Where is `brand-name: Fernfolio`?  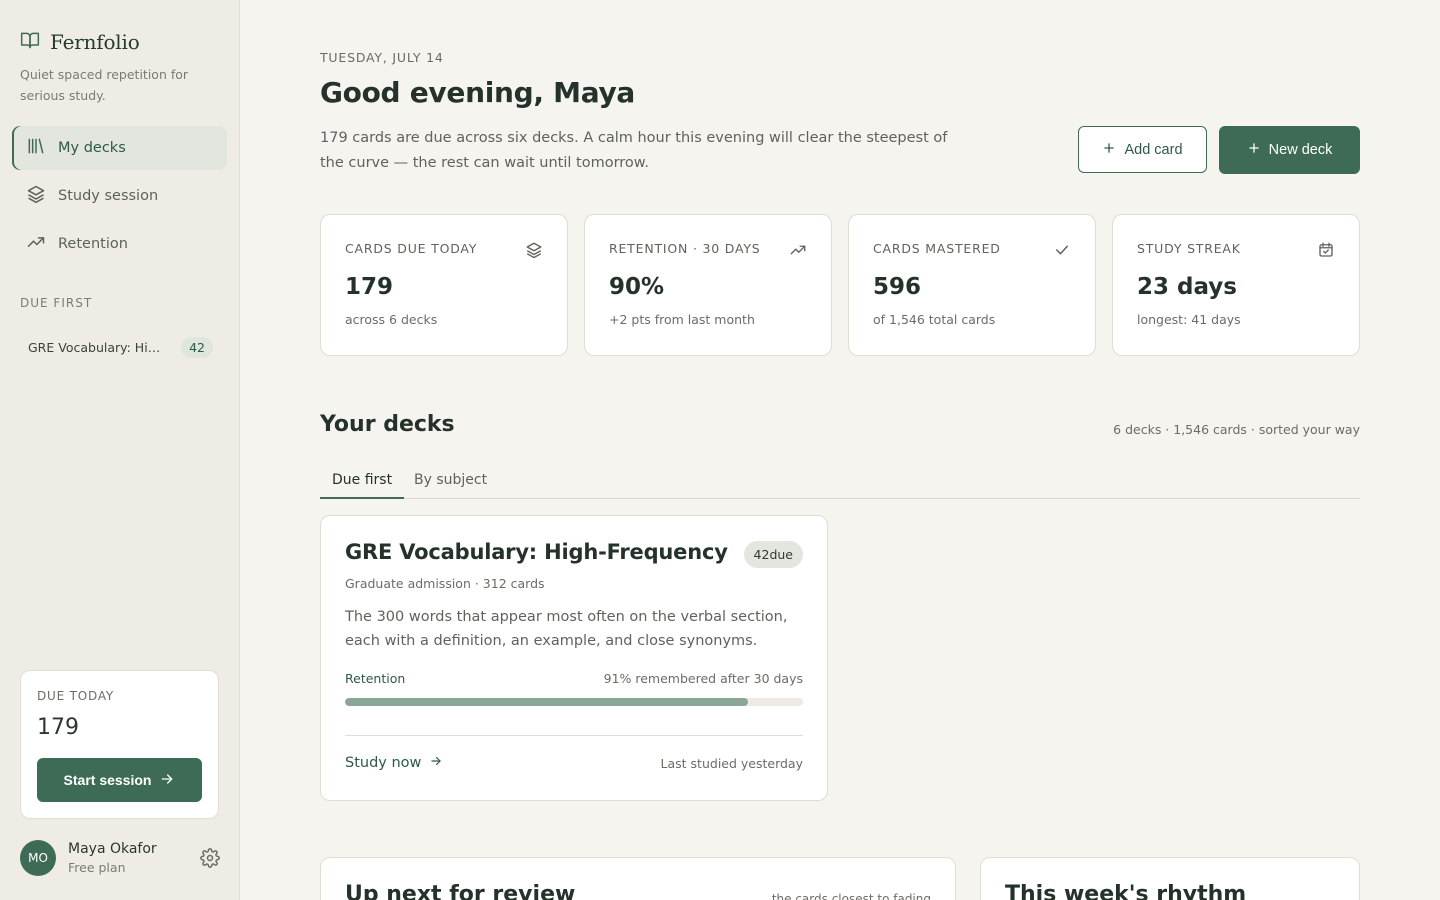 brand-name: Fernfolio is located at coordinates (95, 42).